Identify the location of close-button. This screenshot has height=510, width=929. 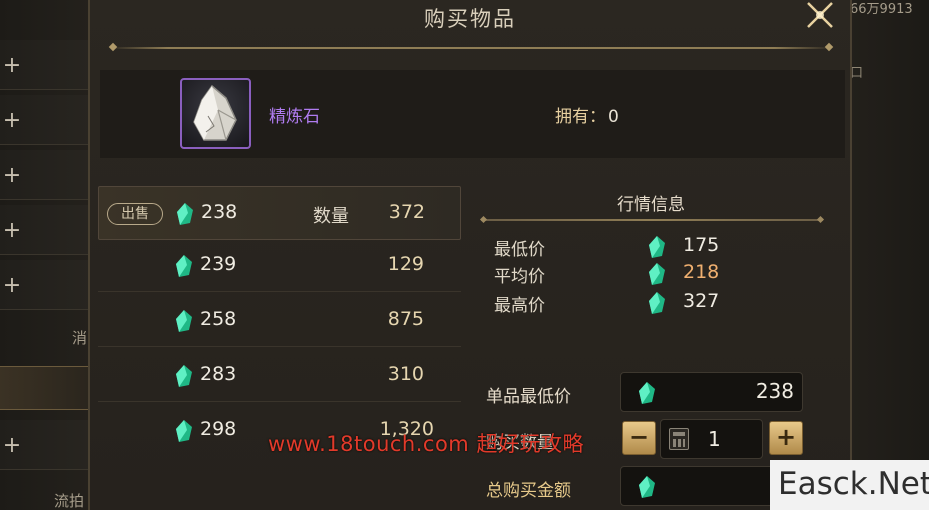
(820, 16).